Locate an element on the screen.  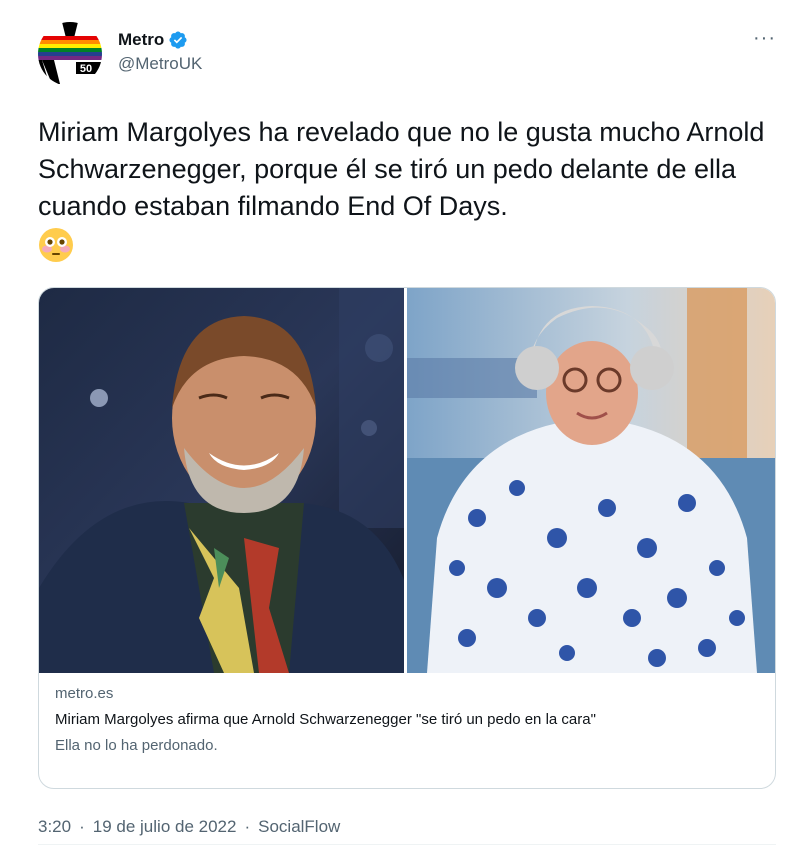
handle: @MetroUK is located at coordinates (160, 64).